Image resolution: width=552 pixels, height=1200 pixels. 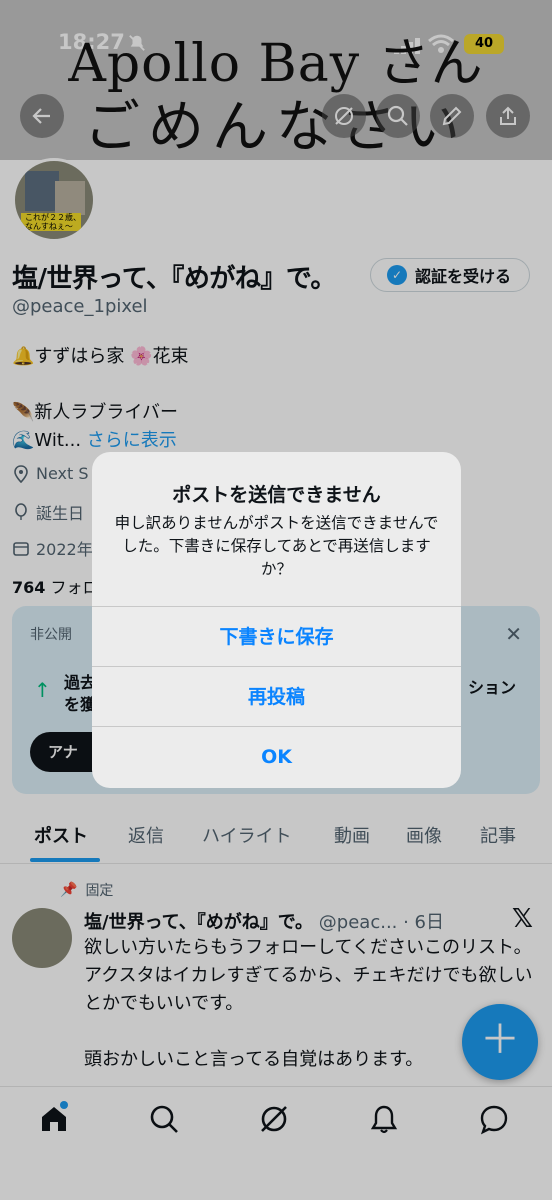 What do you see at coordinates (276, 636) in the screenshot?
I see `save-draft-button: 下書きに保存` at bounding box center [276, 636].